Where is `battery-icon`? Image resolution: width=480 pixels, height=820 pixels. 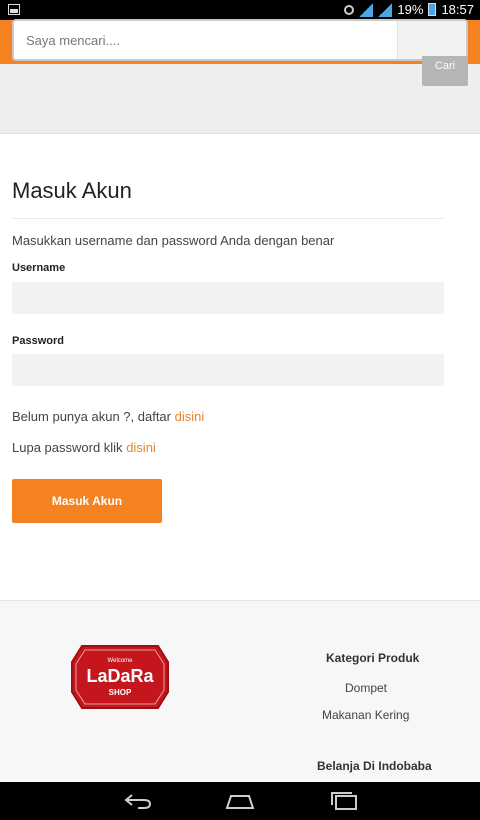
battery-icon is located at coordinates (432, 9).